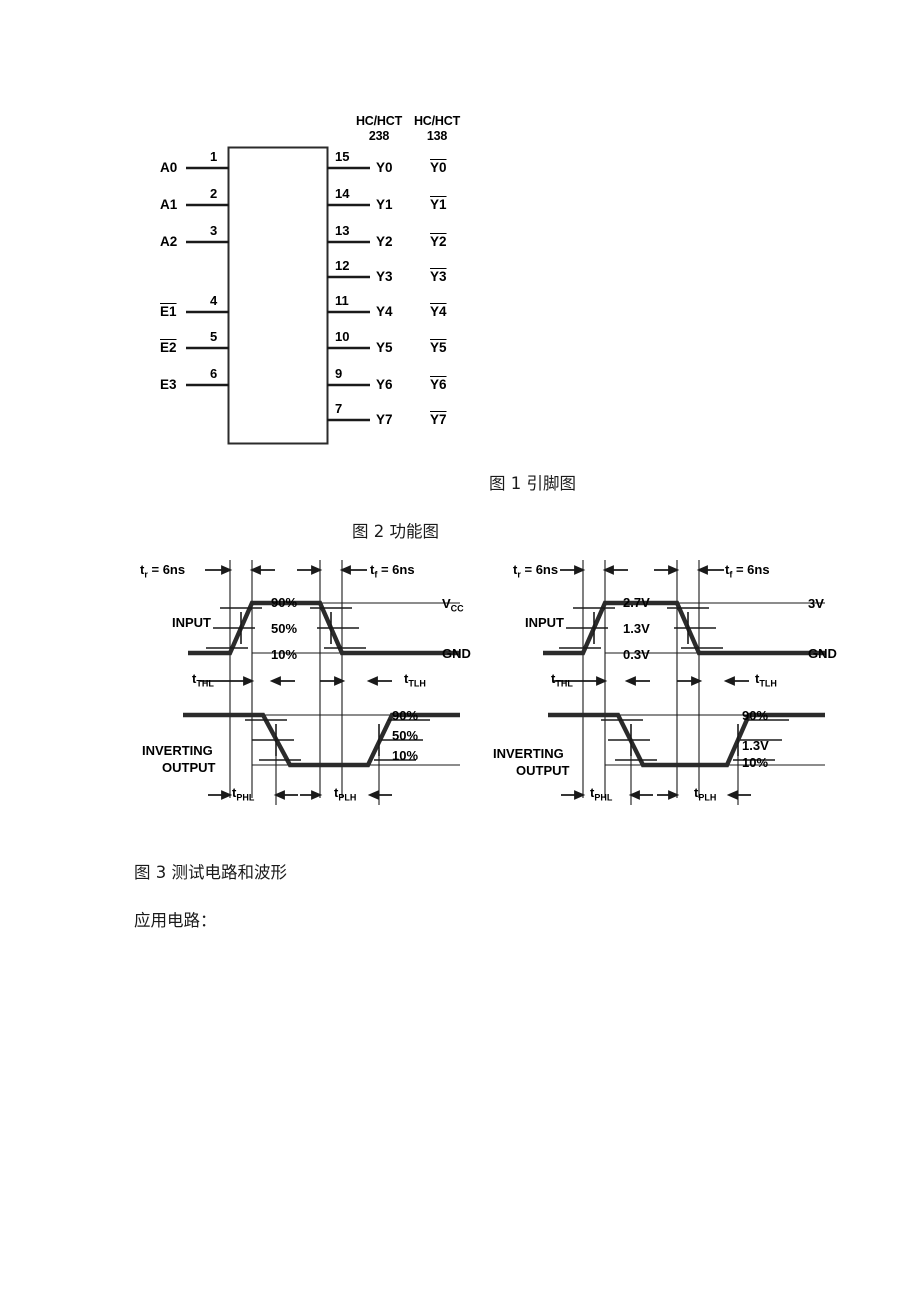 The height and width of the screenshot is (1302, 920). I want to click on output-238-y4: Y4, so click(384, 311).